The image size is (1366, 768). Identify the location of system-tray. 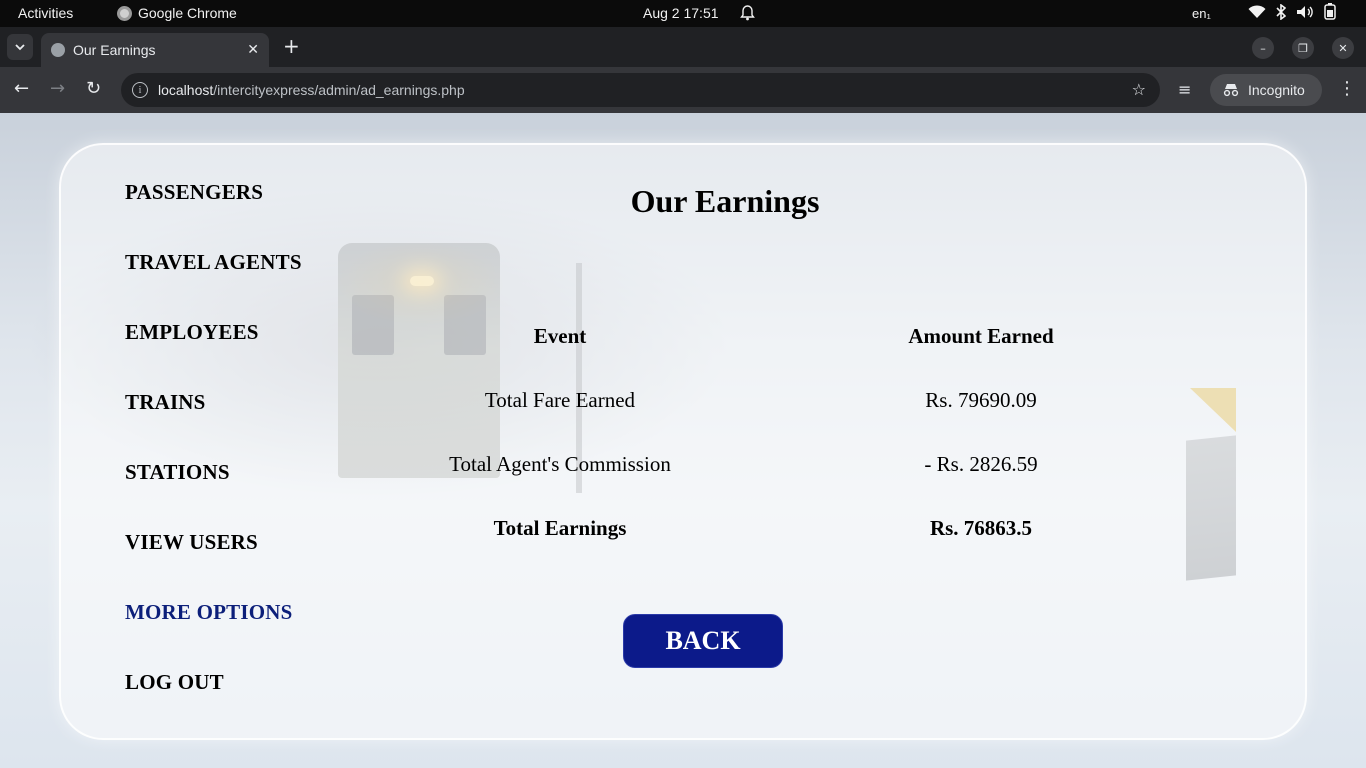
(1292, 11).